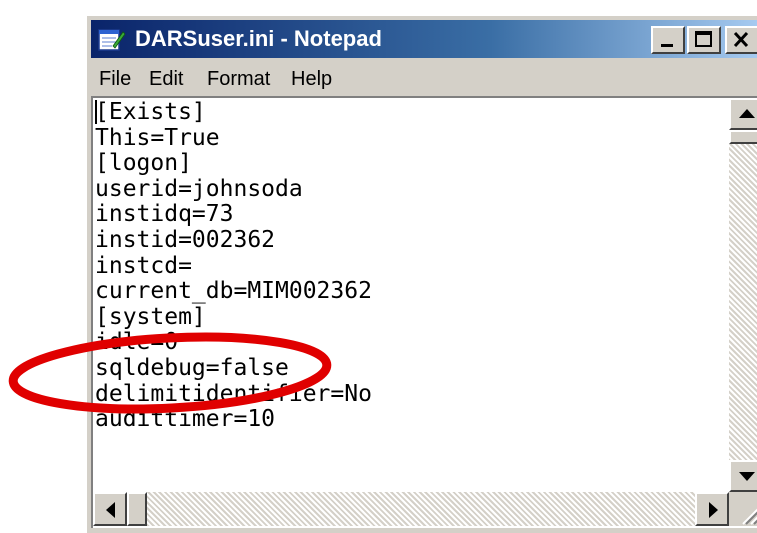 This screenshot has width=757, height=533. What do you see at coordinates (747, 476) in the screenshot?
I see `scroll-down-icon` at bounding box center [747, 476].